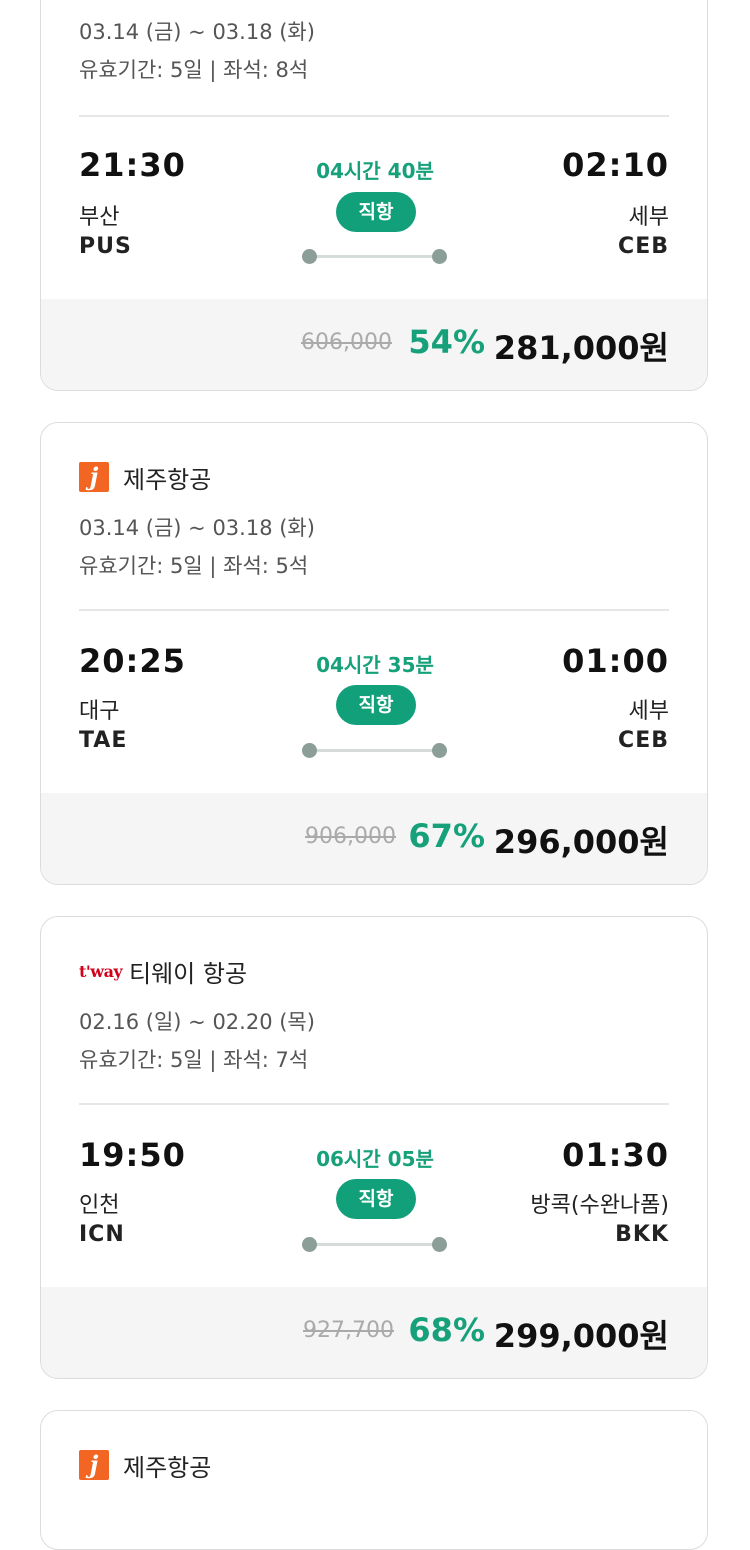 The image size is (750, 1550). I want to click on price-bar: 906,000 67% 296,000원, so click(374, 838).